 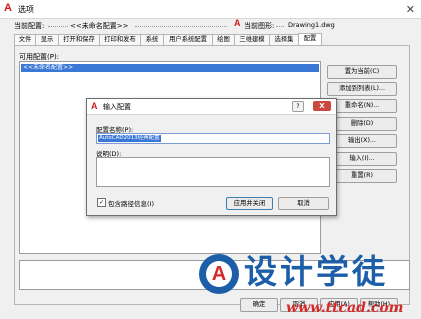 I want to click on watermark-text: 设计学徒, so click(x=316, y=271).